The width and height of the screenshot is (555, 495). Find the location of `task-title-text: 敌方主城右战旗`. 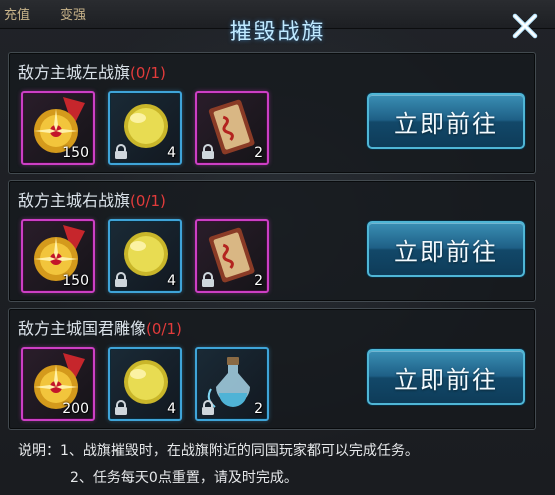

task-title-text: 敌方主城右战旗 is located at coordinates (74, 200).